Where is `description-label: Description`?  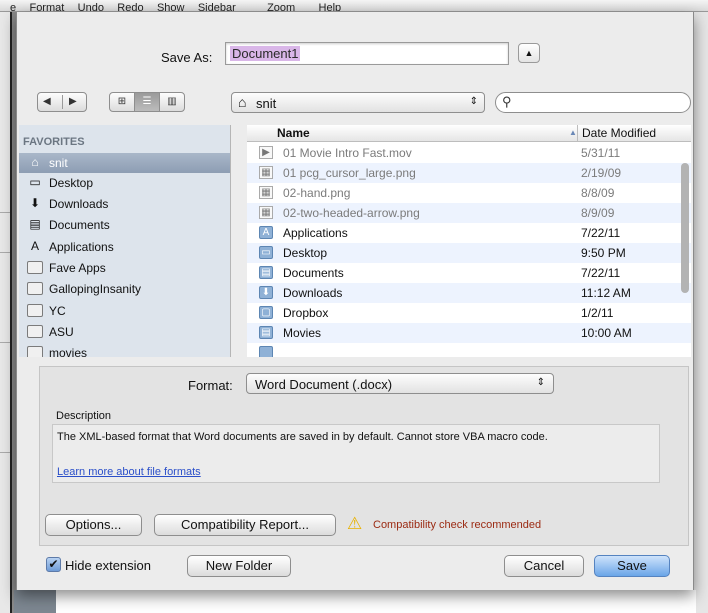
description-label: Description is located at coordinates (84, 416).